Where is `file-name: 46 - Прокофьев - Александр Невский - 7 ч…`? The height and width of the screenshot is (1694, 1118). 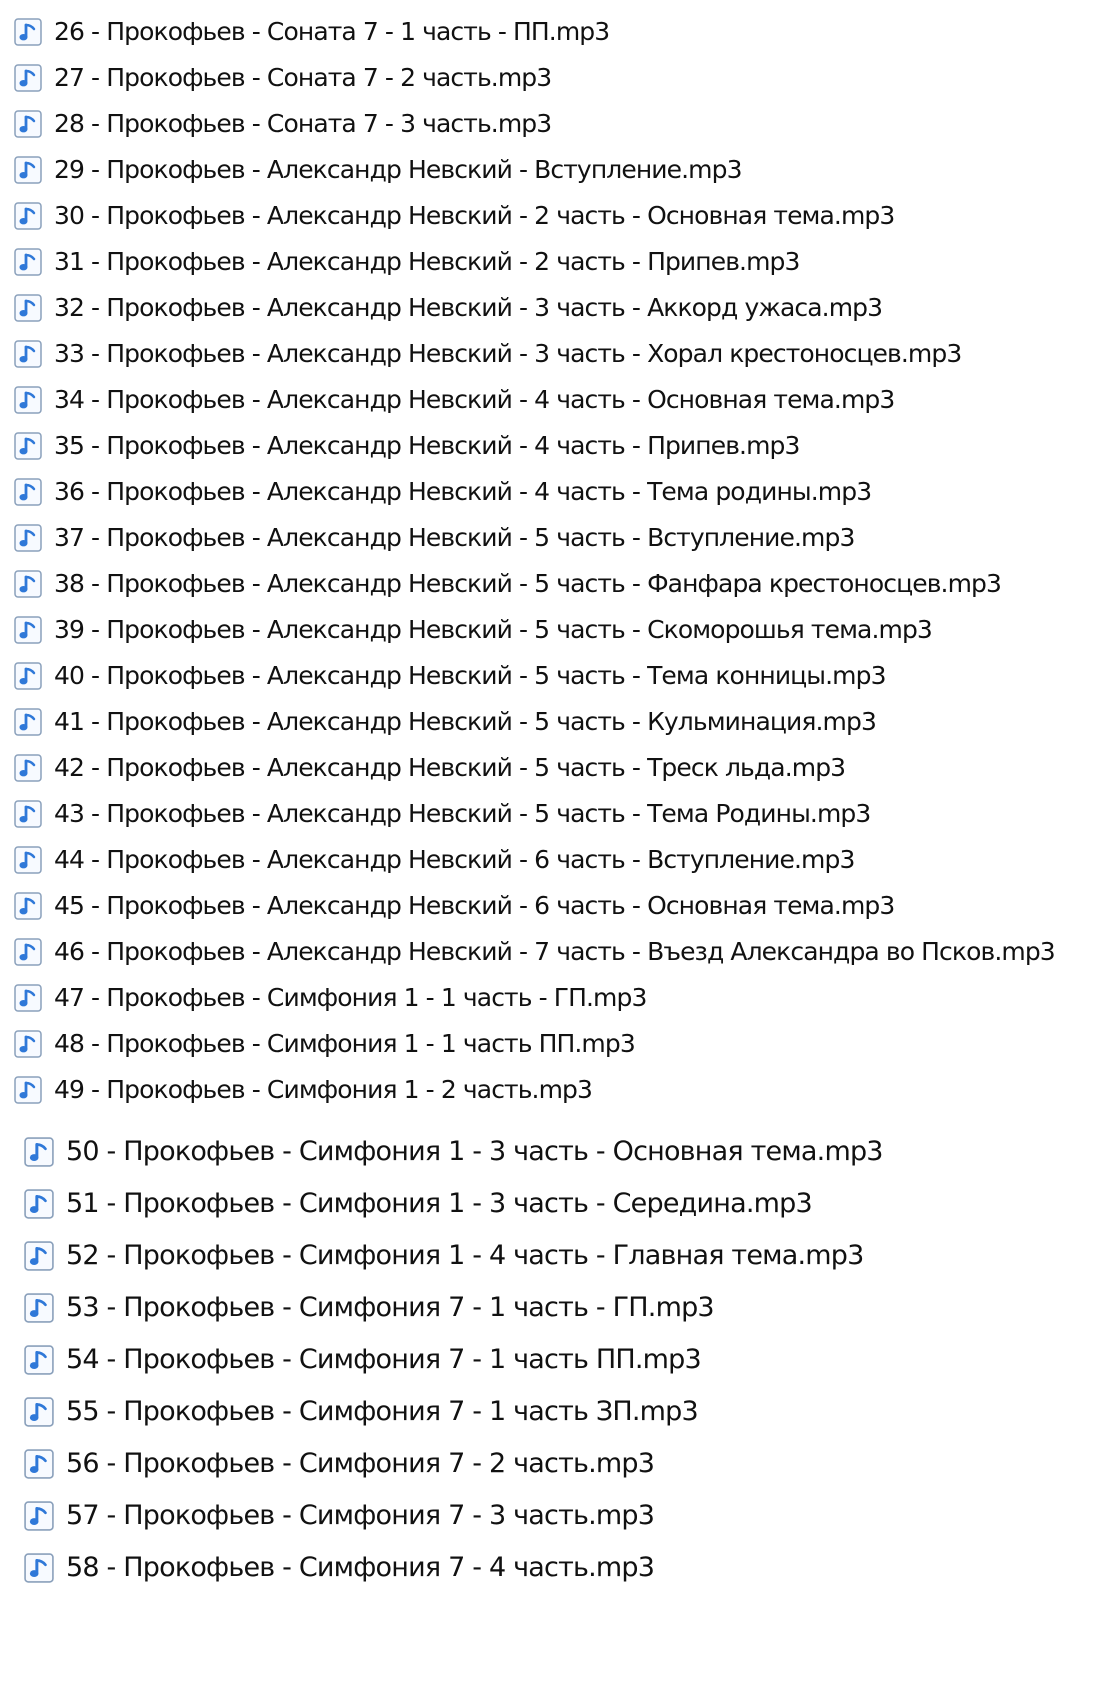
file-name: 46 - Прокофьев - Александр Невский - 7 ч… is located at coordinates (555, 951).